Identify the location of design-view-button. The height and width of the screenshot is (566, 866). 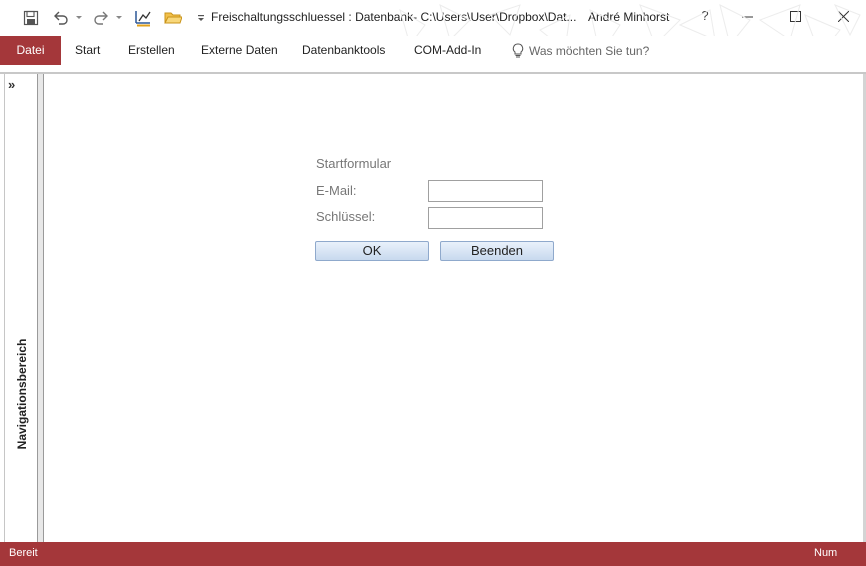
(143, 18).